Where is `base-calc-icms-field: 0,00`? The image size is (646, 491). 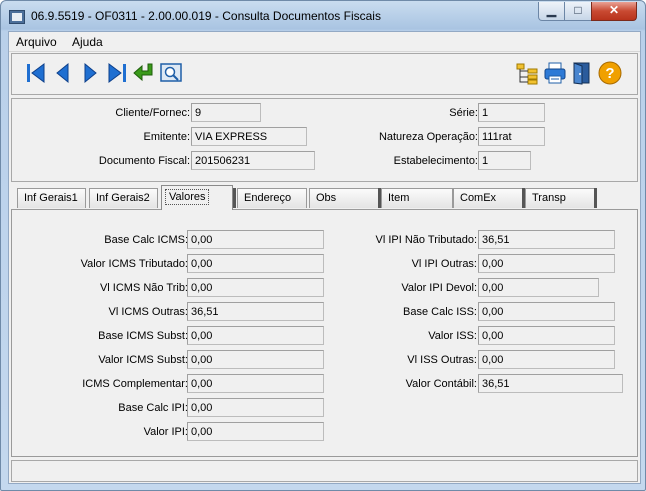
base-calc-icms-field: 0,00 is located at coordinates (255, 239).